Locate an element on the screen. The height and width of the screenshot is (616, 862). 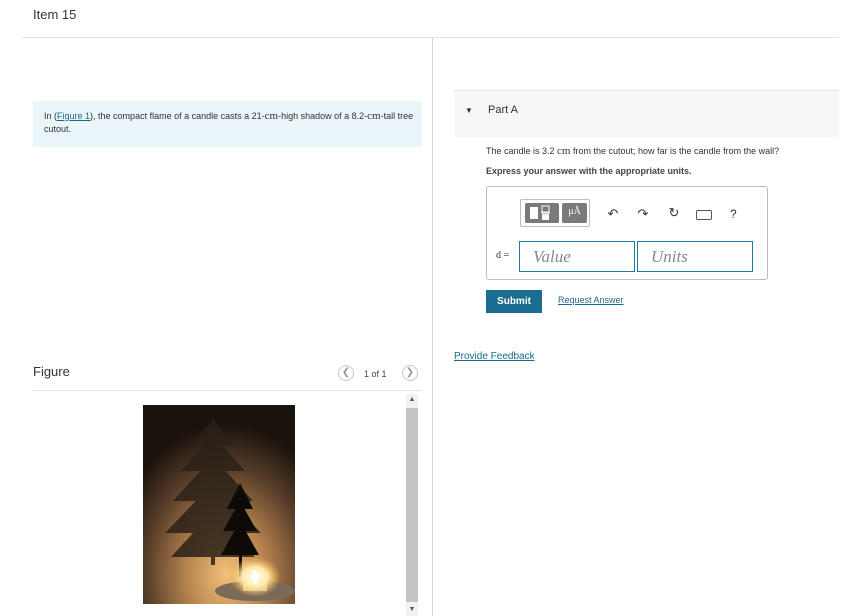
redo-icon: ↷ is located at coordinates (643, 214).